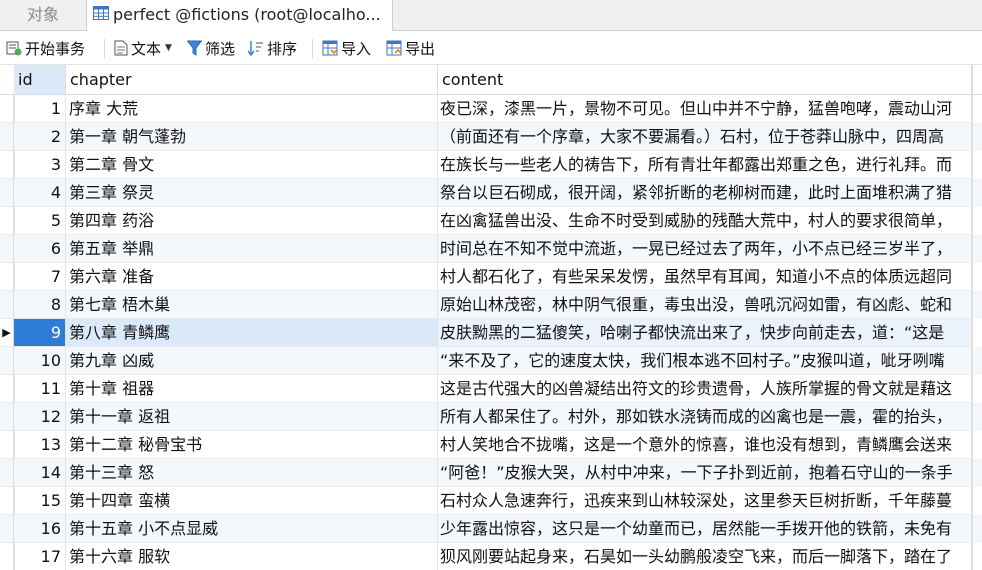  Describe the element at coordinates (252, 79) in the screenshot. I see `column-header-chapter: chapter` at that location.